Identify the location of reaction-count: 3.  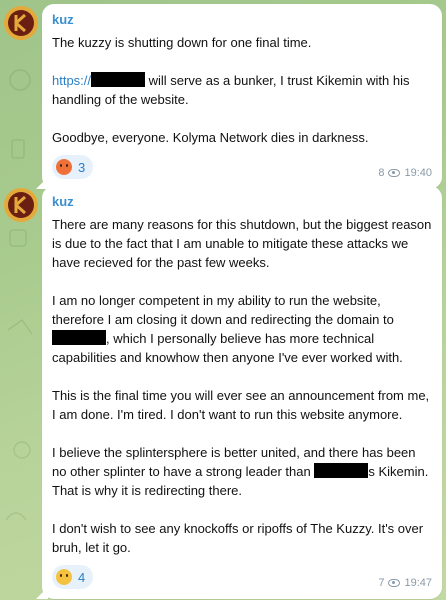
(82, 167).